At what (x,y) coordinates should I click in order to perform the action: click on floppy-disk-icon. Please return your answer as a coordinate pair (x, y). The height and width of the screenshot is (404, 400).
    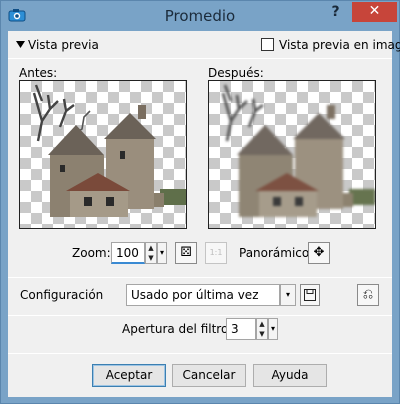
    Looking at the image, I should click on (310, 295).